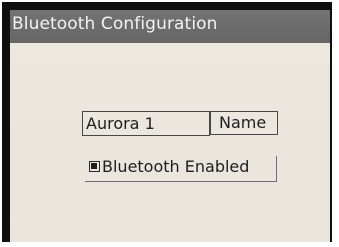 The height and width of the screenshot is (247, 339). Describe the element at coordinates (146, 123) in the screenshot. I see `device-name-input: Aurora 1` at that location.